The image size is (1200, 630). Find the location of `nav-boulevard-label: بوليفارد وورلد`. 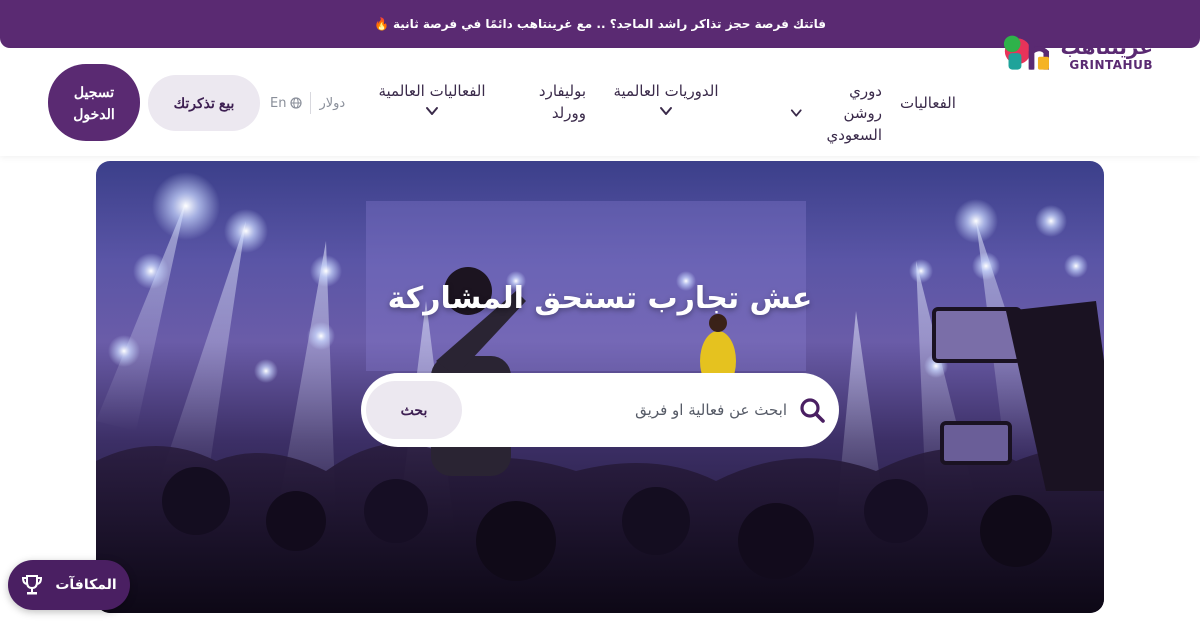

nav-boulevard-label: بوليفارد وورلد is located at coordinates (562, 102).